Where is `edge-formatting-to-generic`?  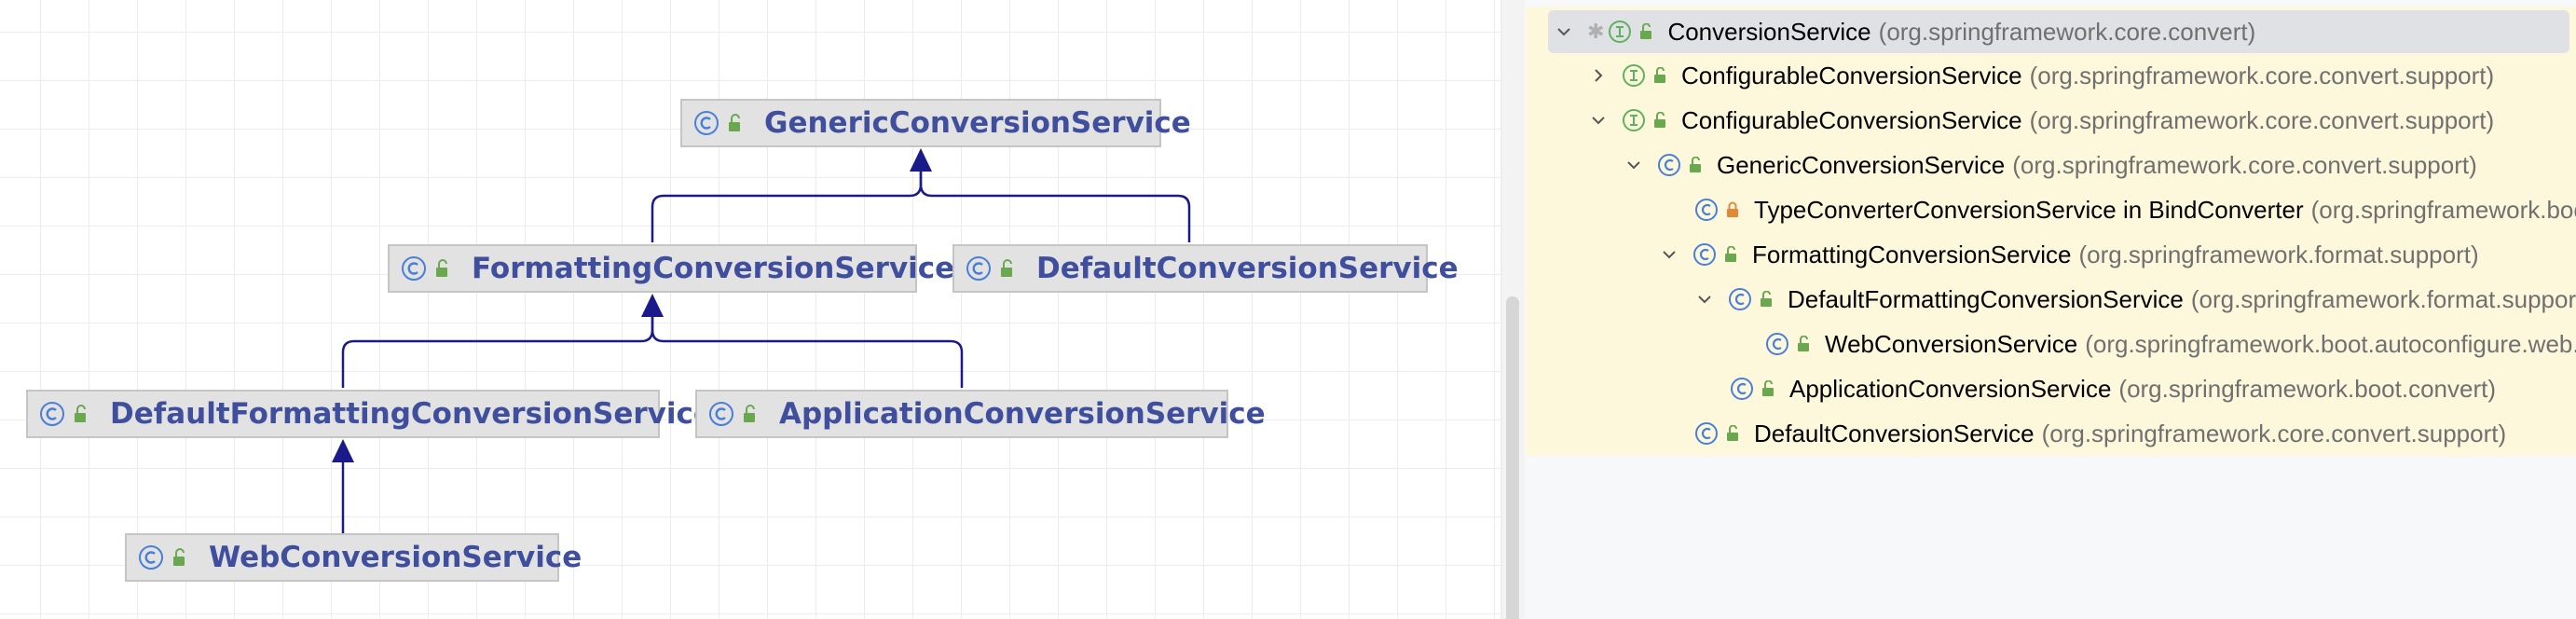
edge-formatting-to-generic is located at coordinates (787, 201).